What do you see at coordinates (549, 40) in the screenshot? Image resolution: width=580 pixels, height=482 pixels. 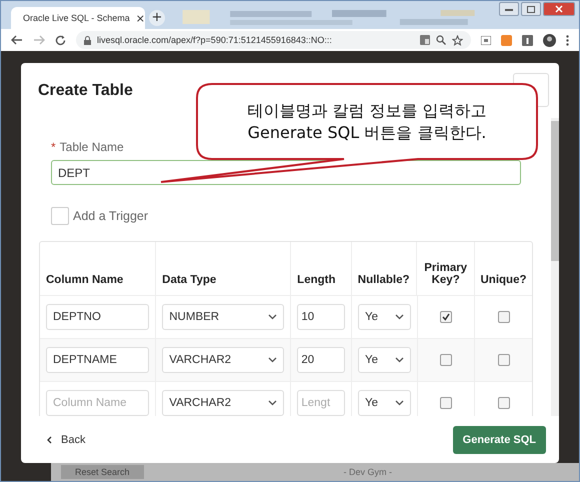 I see `avatar-icon` at bounding box center [549, 40].